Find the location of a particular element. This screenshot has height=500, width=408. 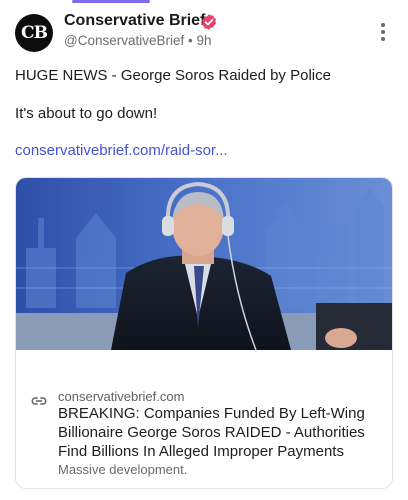

active-tab-indicator is located at coordinates (111, 1).